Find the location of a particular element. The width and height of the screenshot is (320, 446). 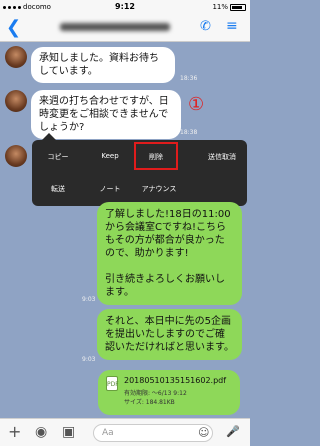

file-name: 20180510135151602.pdf is located at coordinates (175, 380).